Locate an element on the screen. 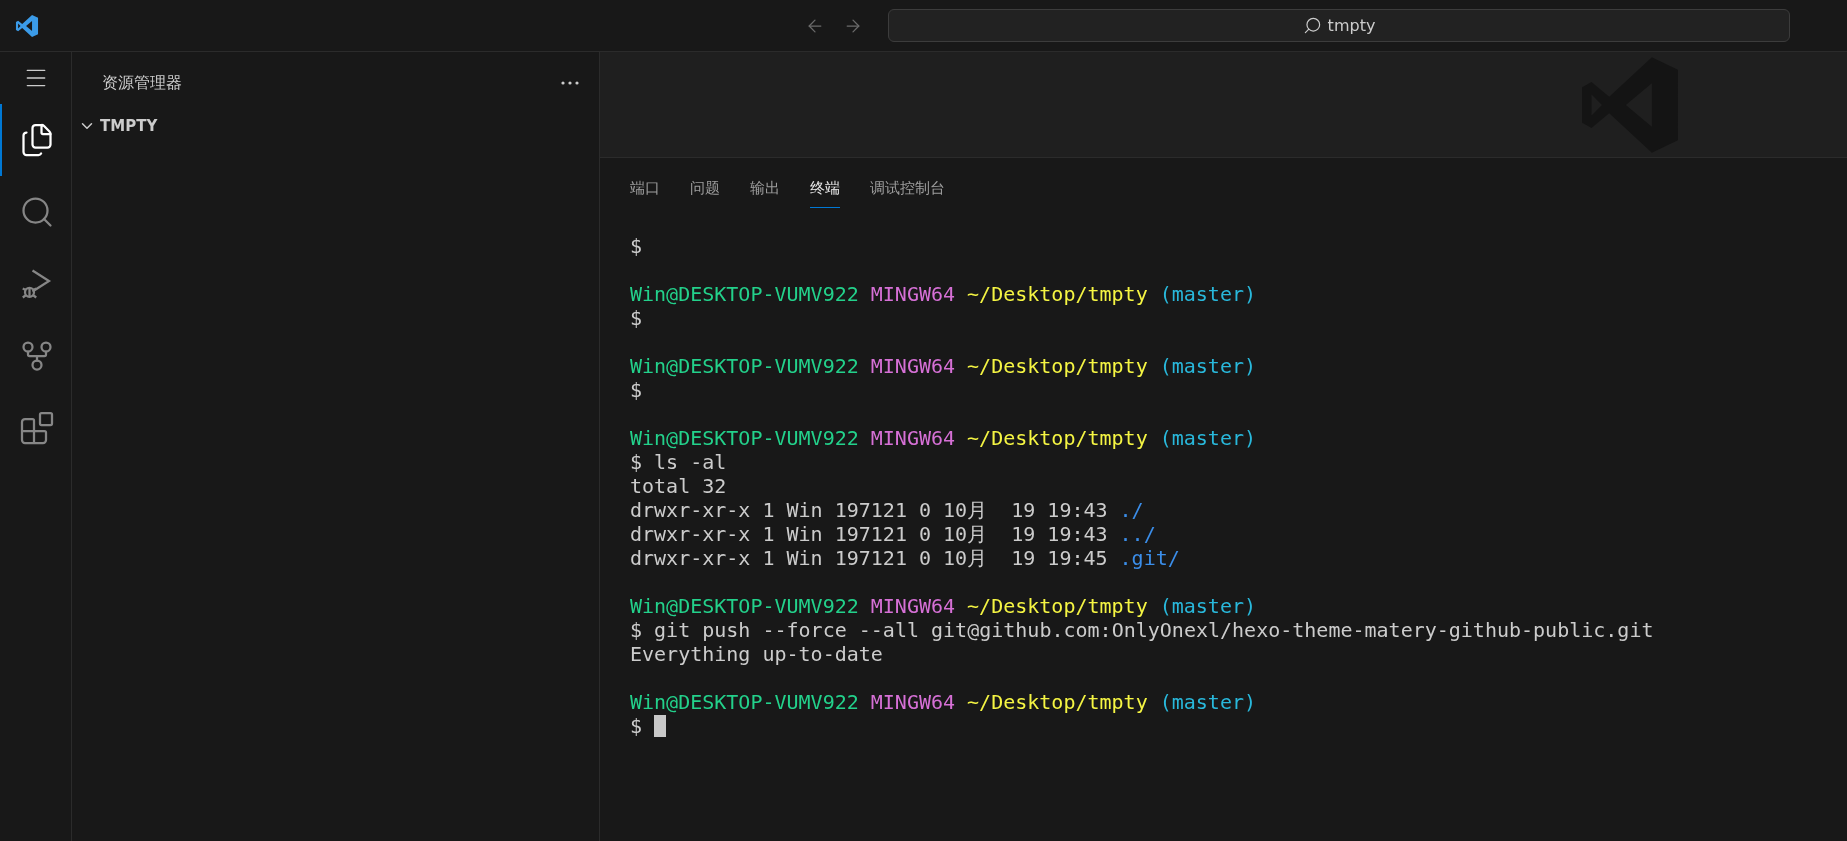 This screenshot has width=1847, height=841. sidebar-title: 资源管理器 is located at coordinates (142, 83).